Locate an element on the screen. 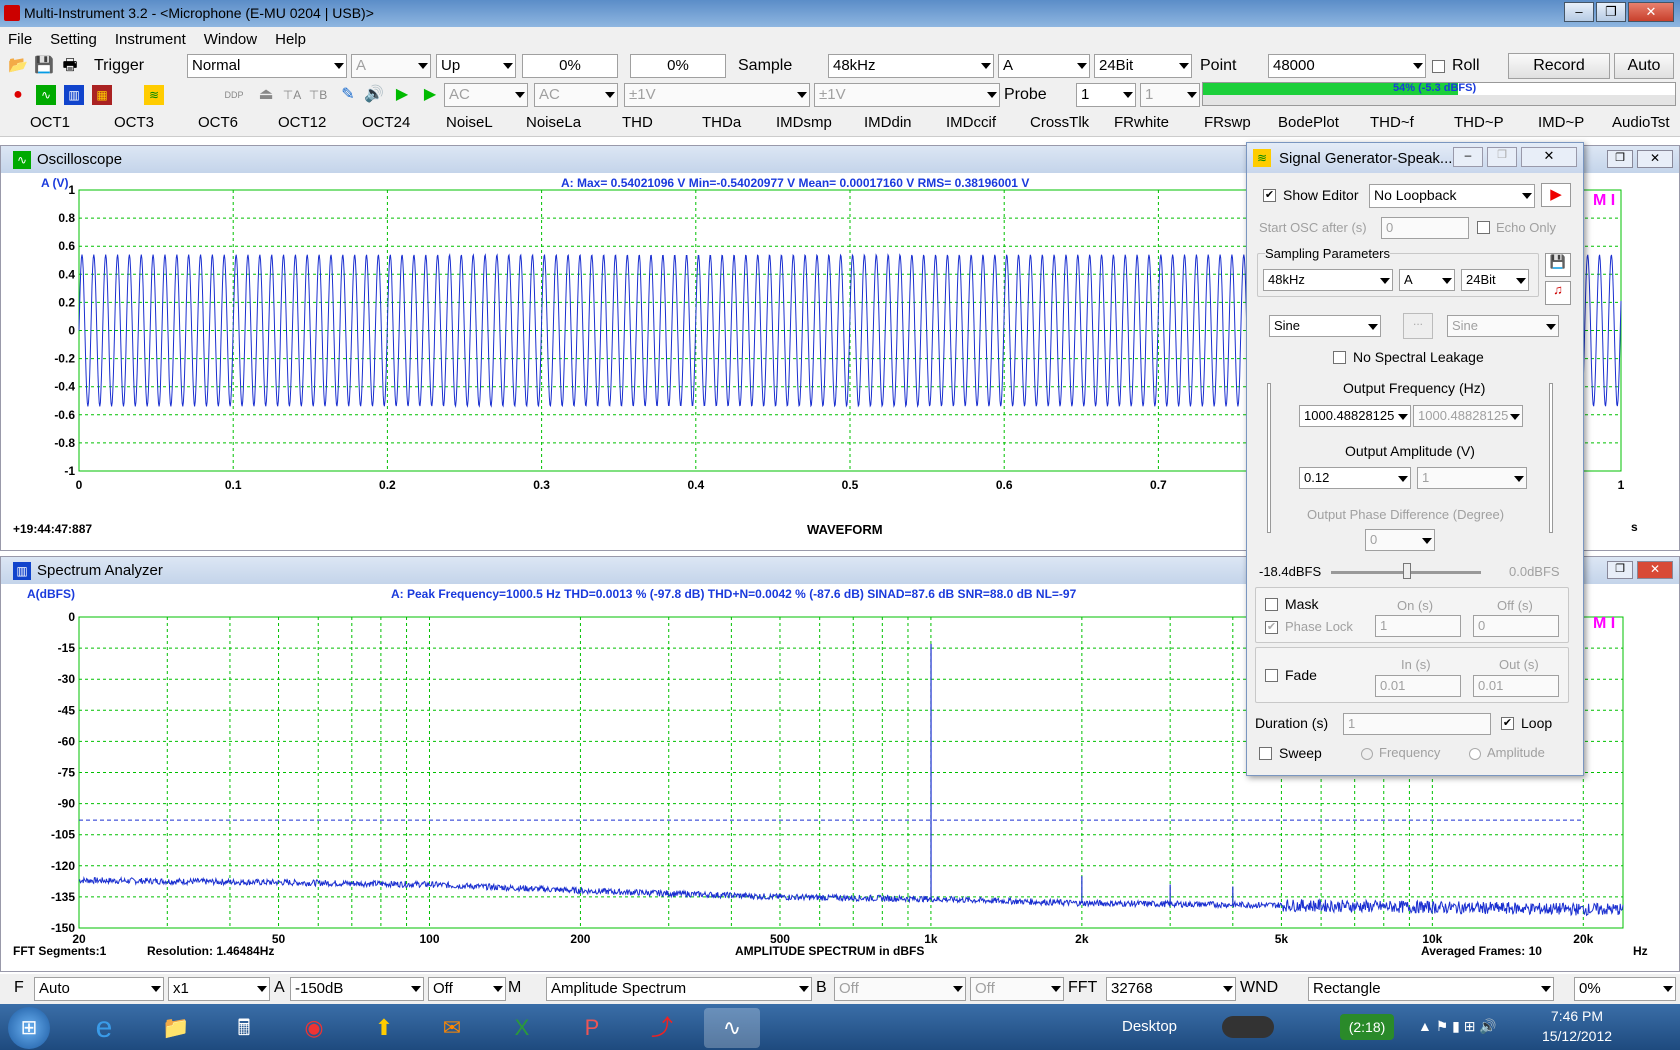 The image size is (1680, 1050). loopback-select: No Loopback is located at coordinates (1452, 196).